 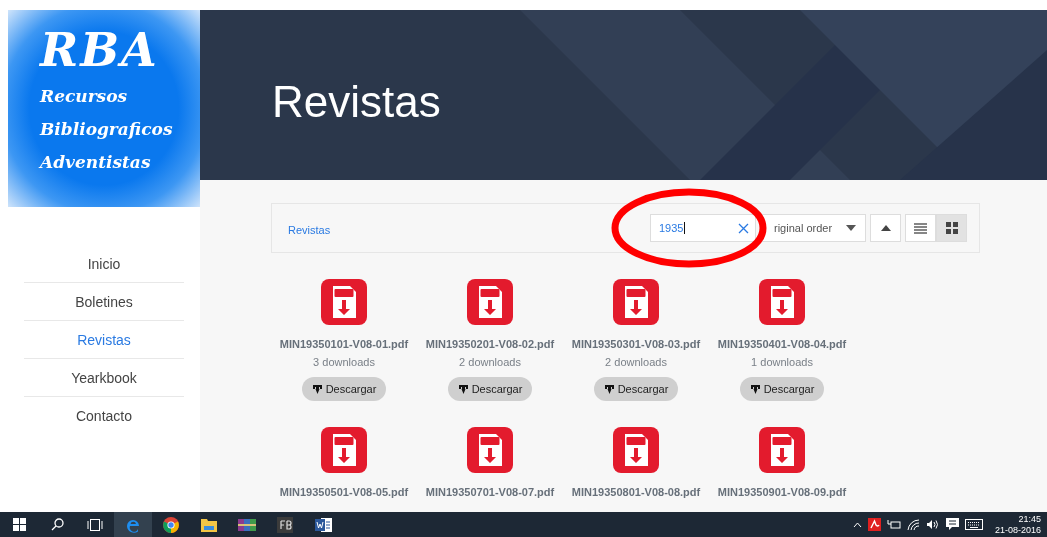 What do you see at coordinates (932, 524) in the screenshot?
I see `volume-icon` at bounding box center [932, 524].